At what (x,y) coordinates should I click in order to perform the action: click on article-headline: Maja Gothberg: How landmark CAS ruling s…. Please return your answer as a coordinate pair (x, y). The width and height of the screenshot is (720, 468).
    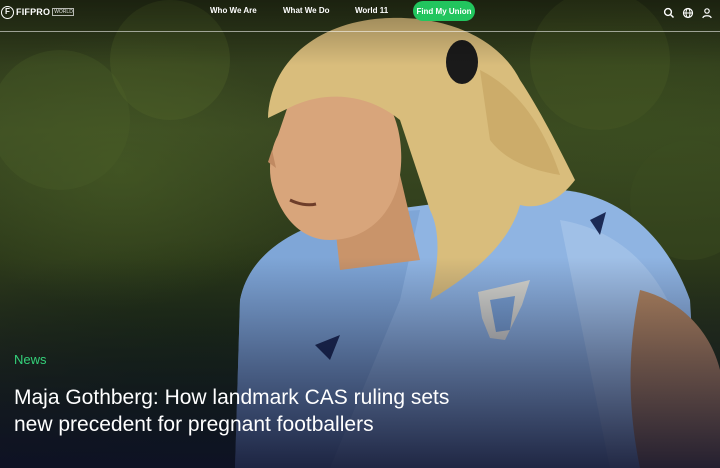
    Looking at the image, I should click on (249, 411).